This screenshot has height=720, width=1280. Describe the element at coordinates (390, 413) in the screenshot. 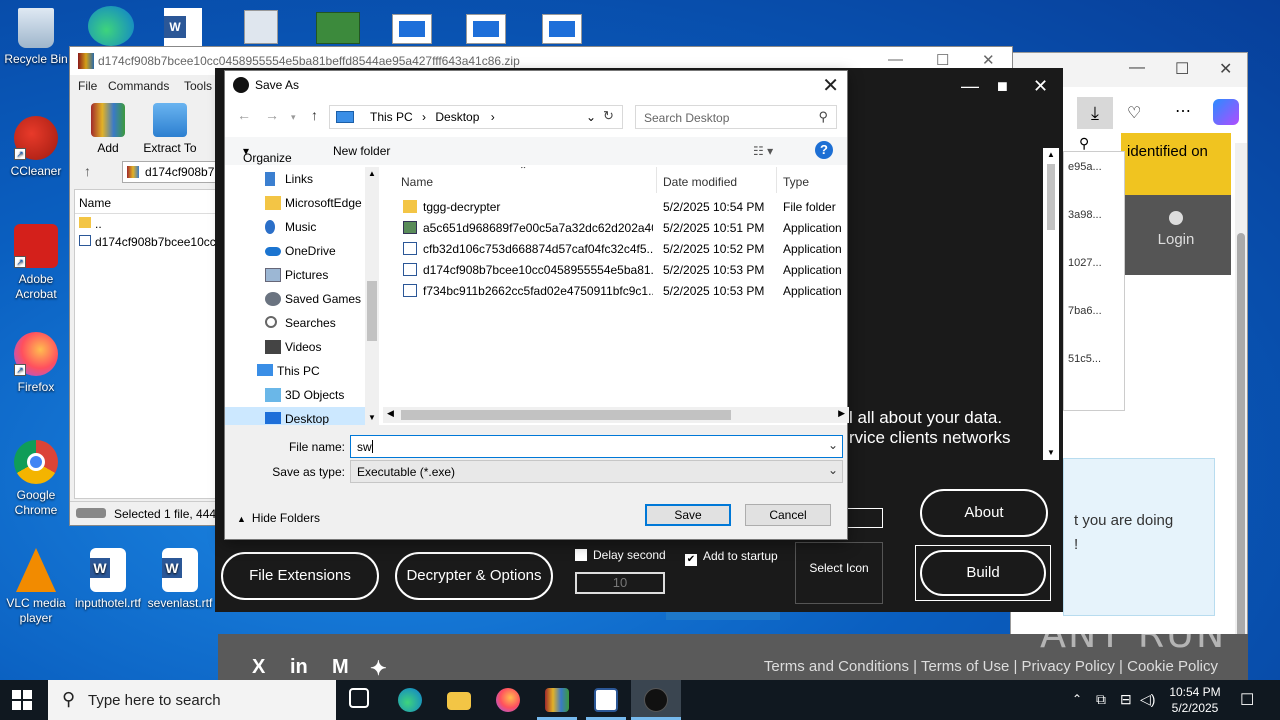

I see `scroll-left-icon: ◀` at that location.